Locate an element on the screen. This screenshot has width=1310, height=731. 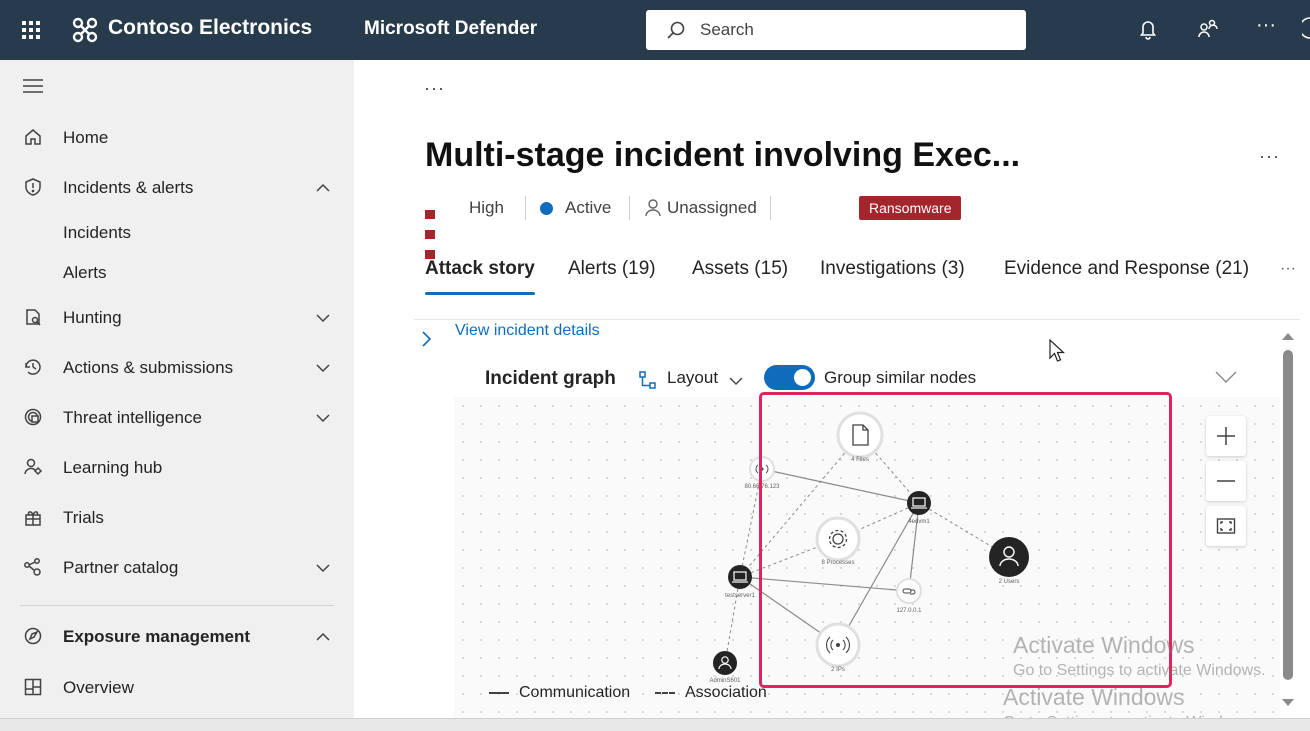
nav-label: Overview is located at coordinates (98, 687).